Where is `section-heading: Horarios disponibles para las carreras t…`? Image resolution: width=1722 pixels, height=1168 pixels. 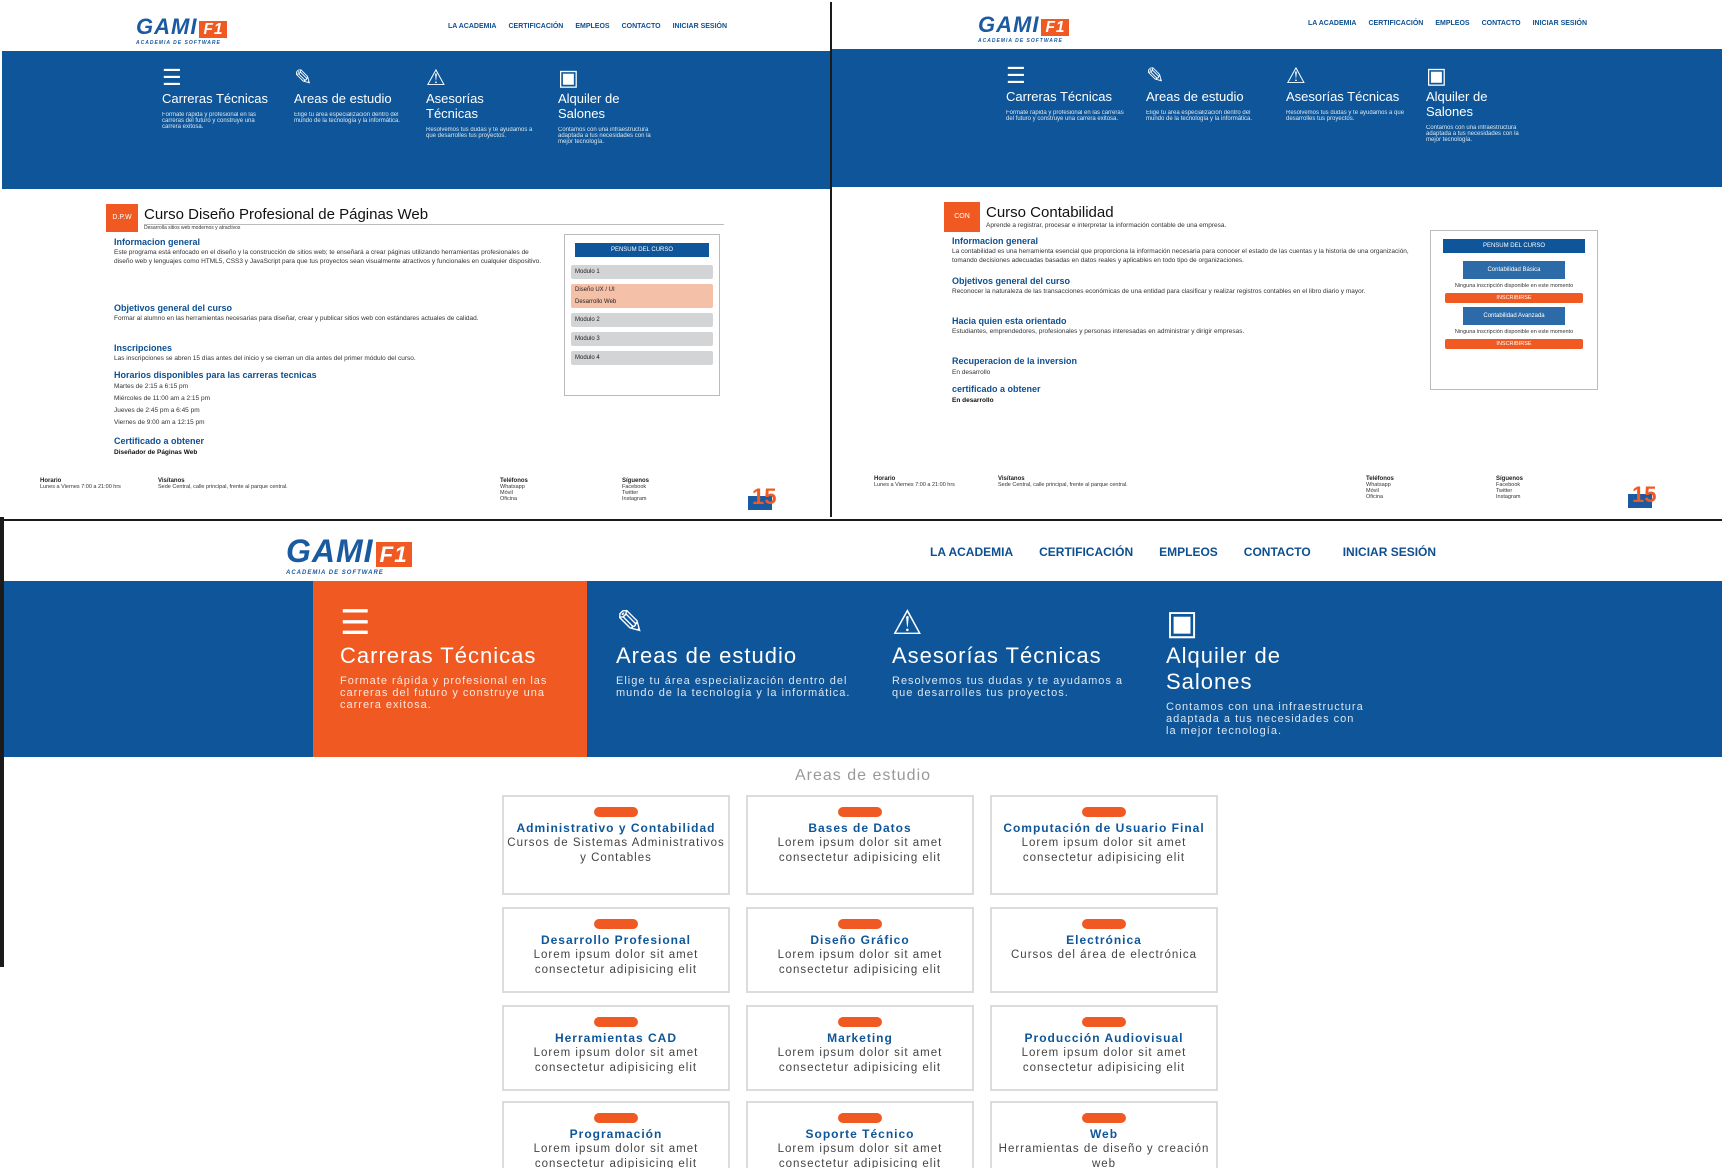
section-heading: Horarios disponibles para las carreras t… is located at coordinates (215, 375).